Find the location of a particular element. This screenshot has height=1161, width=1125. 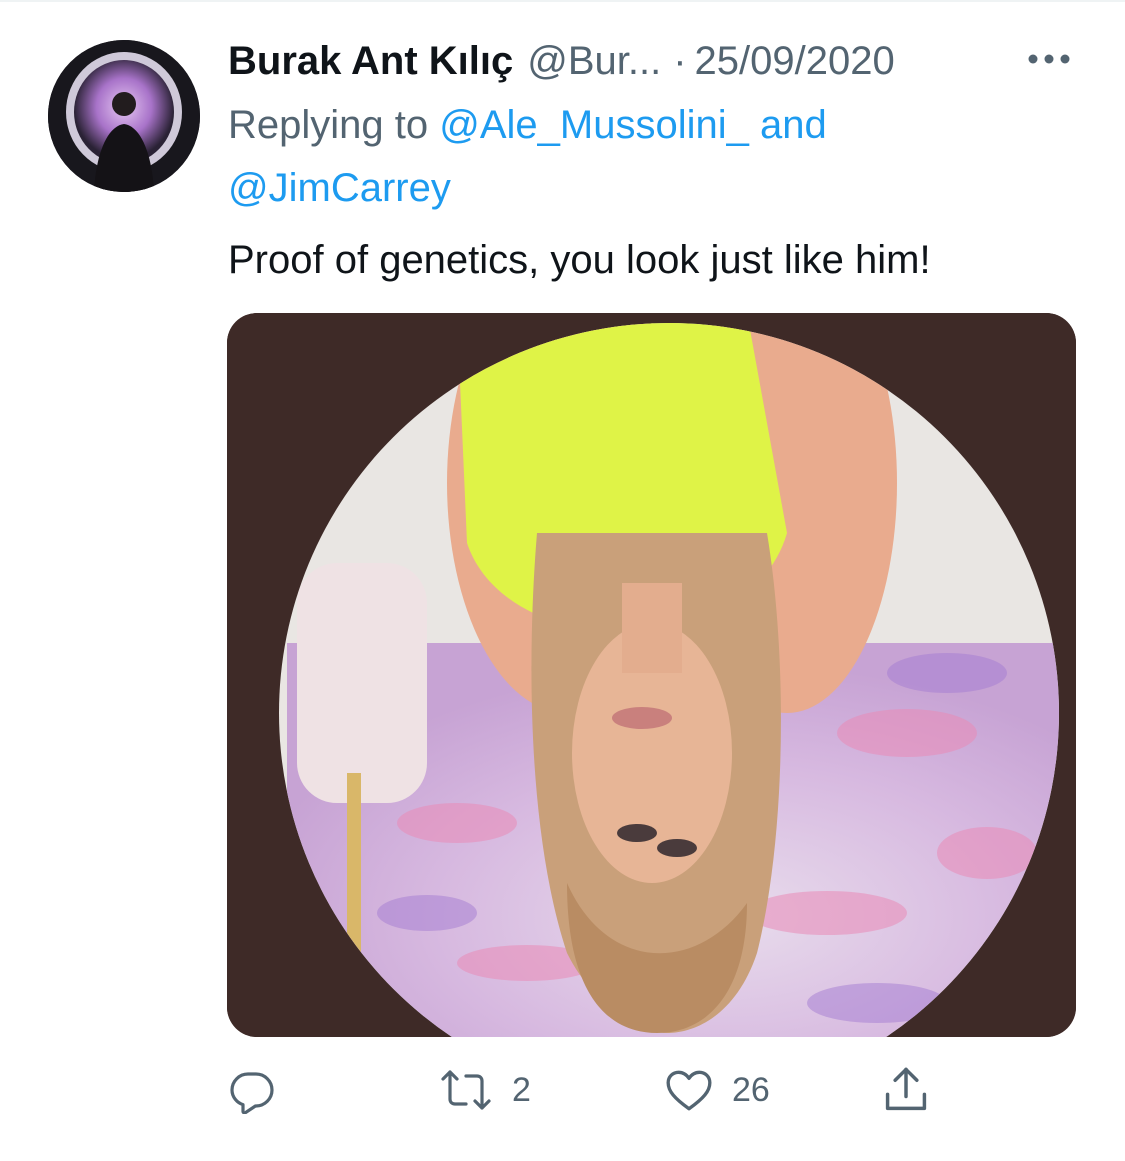

mention-link: @JimCarrey is located at coordinates (339, 188).